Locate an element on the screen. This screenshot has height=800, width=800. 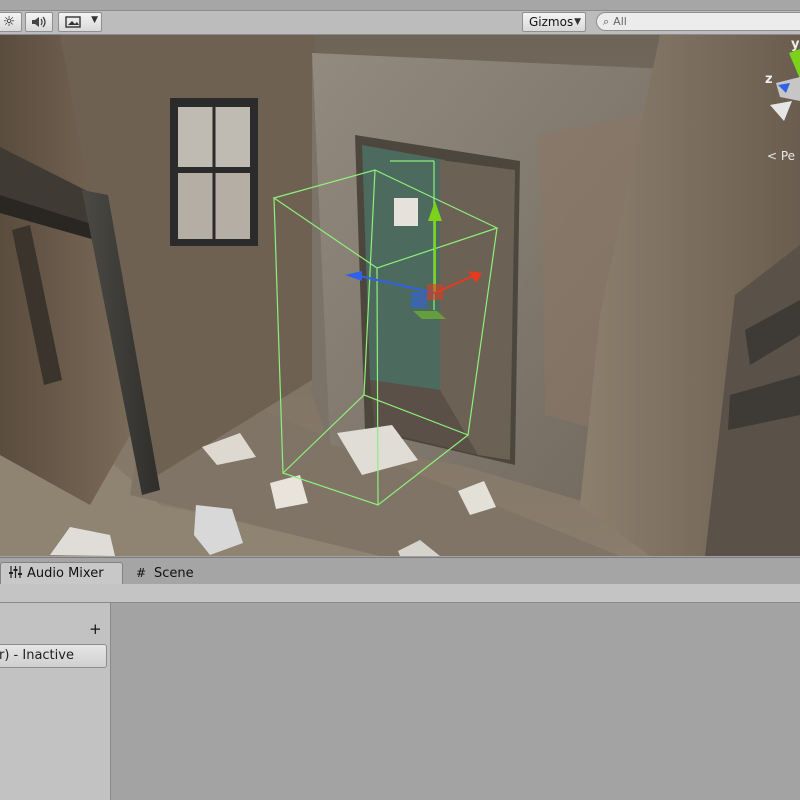
sun-icon: ☼ is located at coordinates (9, 22).